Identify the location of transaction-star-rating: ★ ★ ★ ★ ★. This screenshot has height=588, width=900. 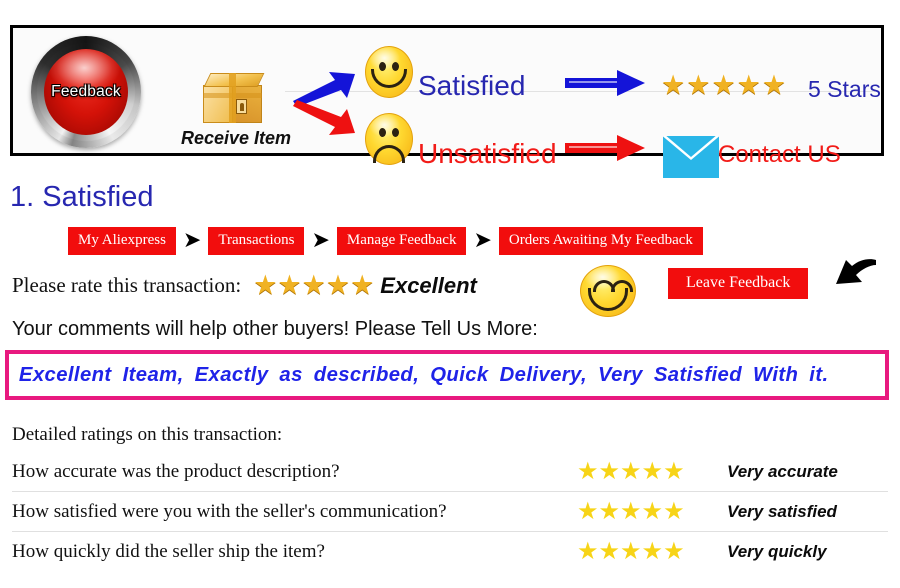
(313, 285).